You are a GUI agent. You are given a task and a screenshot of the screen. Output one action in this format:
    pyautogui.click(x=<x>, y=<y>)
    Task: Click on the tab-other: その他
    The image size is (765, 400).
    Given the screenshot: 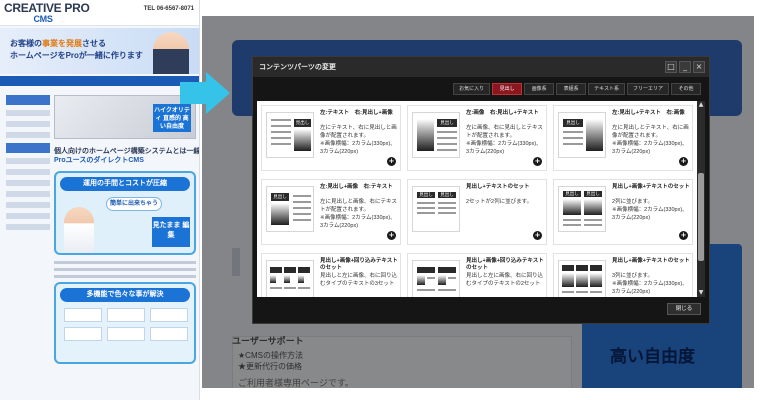 What is the action you would take?
    pyautogui.click(x=686, y=89)
    